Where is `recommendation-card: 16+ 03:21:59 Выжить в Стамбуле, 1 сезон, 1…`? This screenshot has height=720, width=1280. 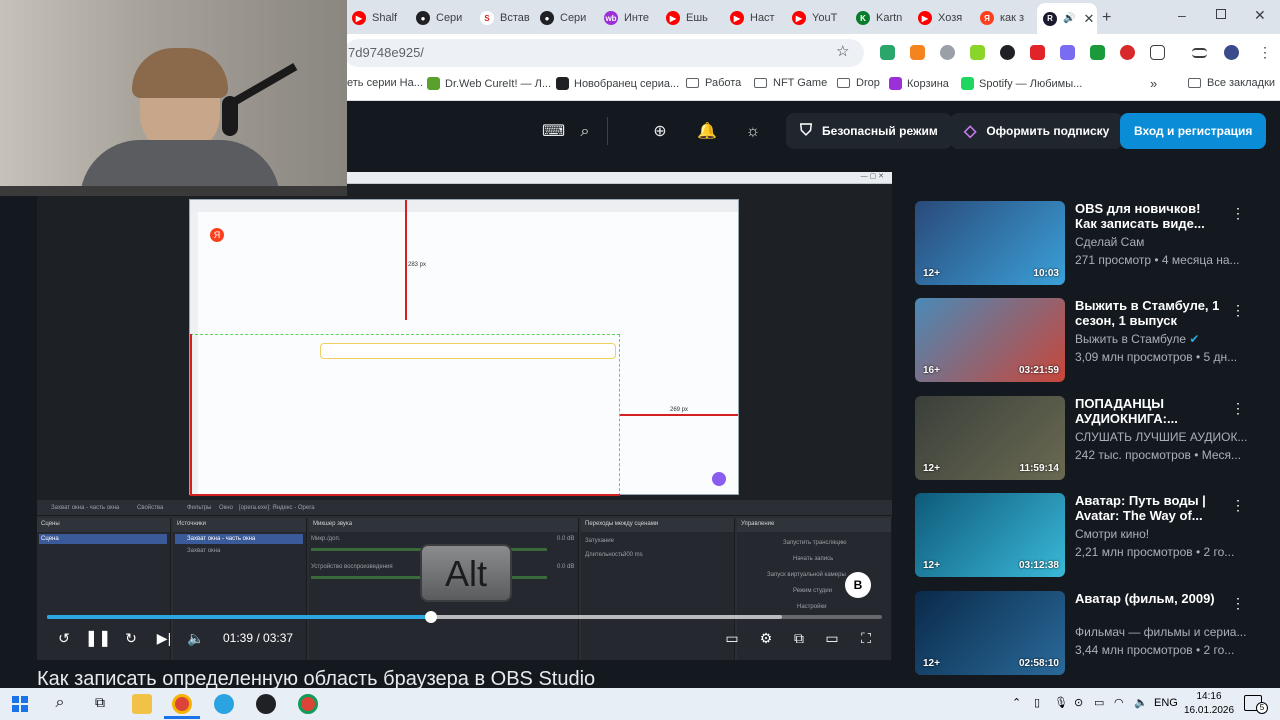 recommendation-card: 16+ 03:21:59 Выжить в Стамбуле, 1 сезон, 1… is located at coordinates (1085, 341).